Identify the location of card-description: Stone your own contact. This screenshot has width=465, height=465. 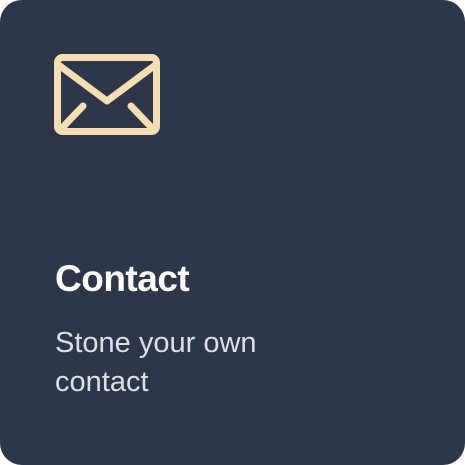
(156, 362).